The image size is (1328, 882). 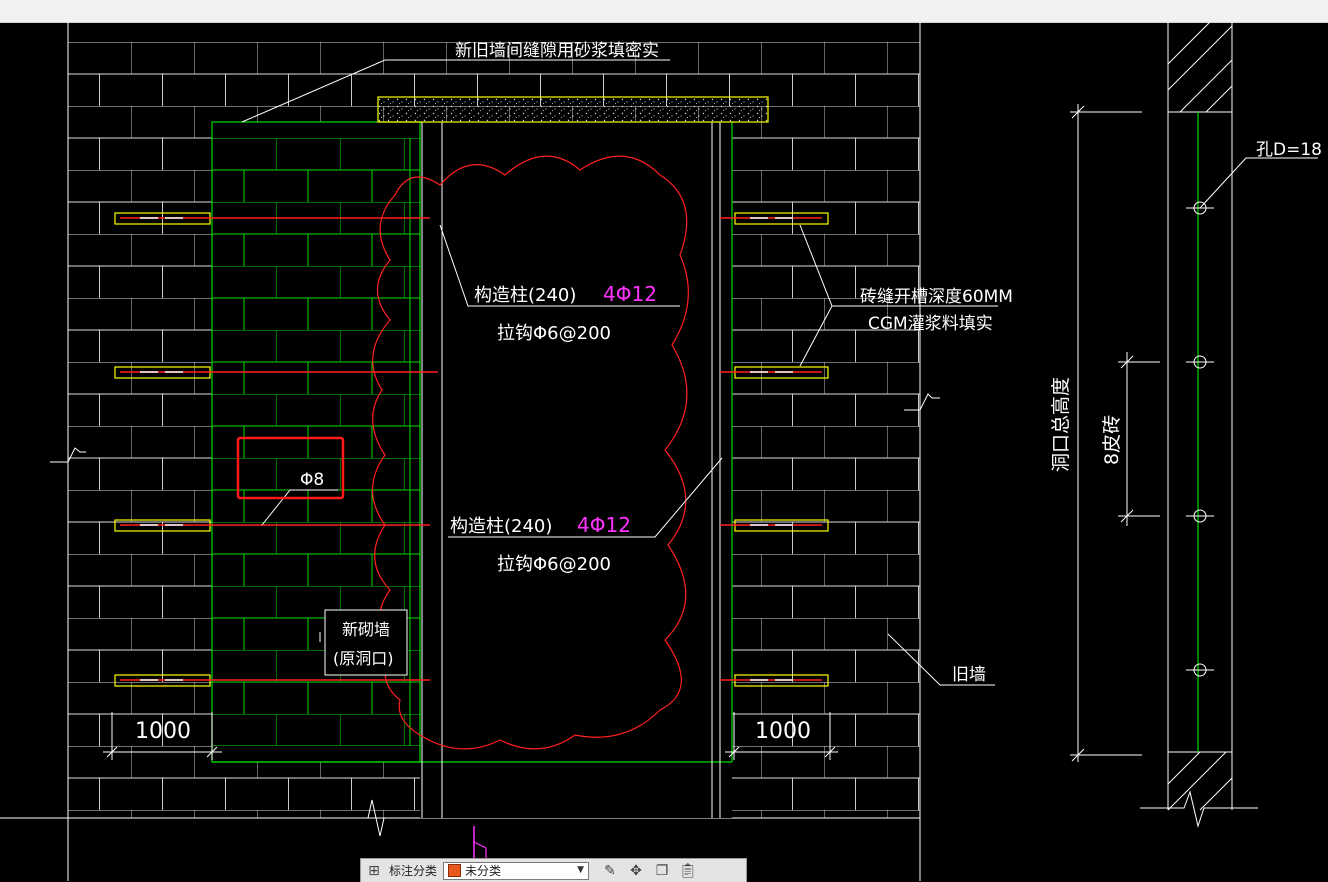 I want to click on brick-courses-label: 8皮砖, so click(x=1112, y=440).